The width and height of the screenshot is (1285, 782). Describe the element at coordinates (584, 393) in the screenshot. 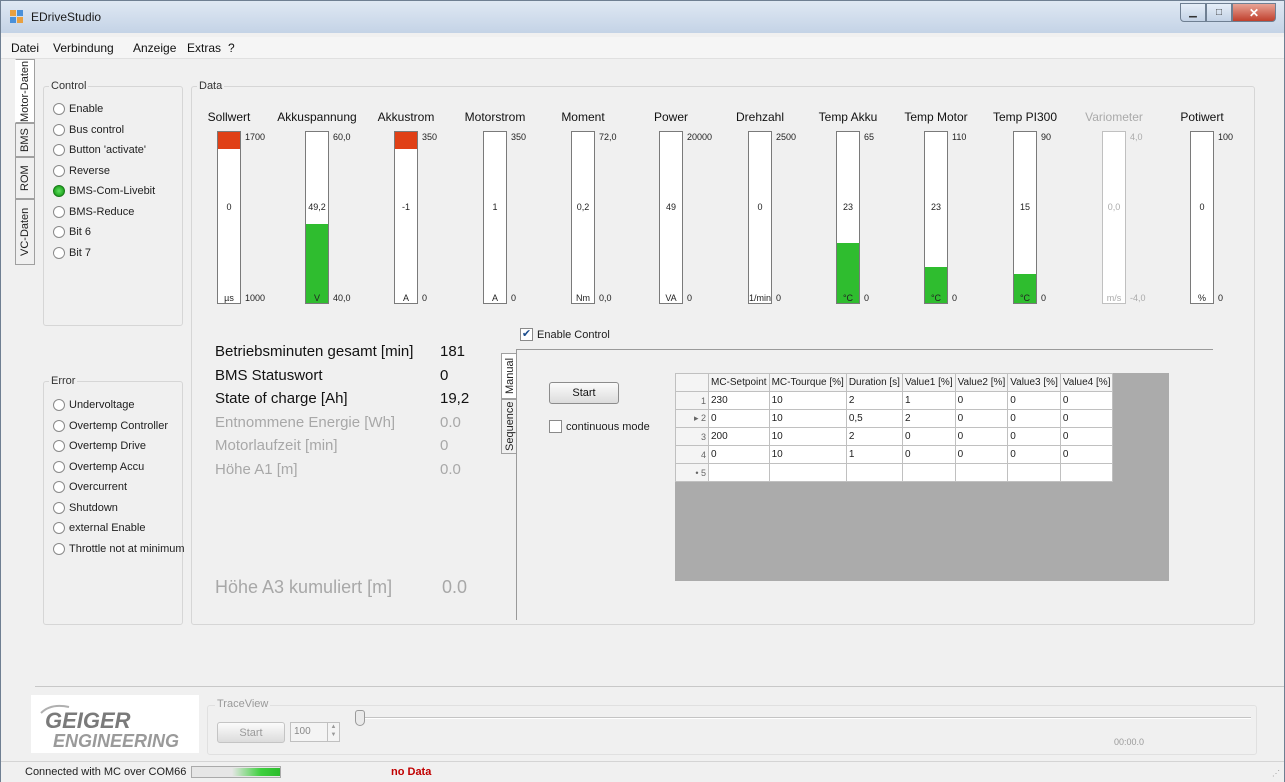

I see `sequence-start-button: Start` at that location.